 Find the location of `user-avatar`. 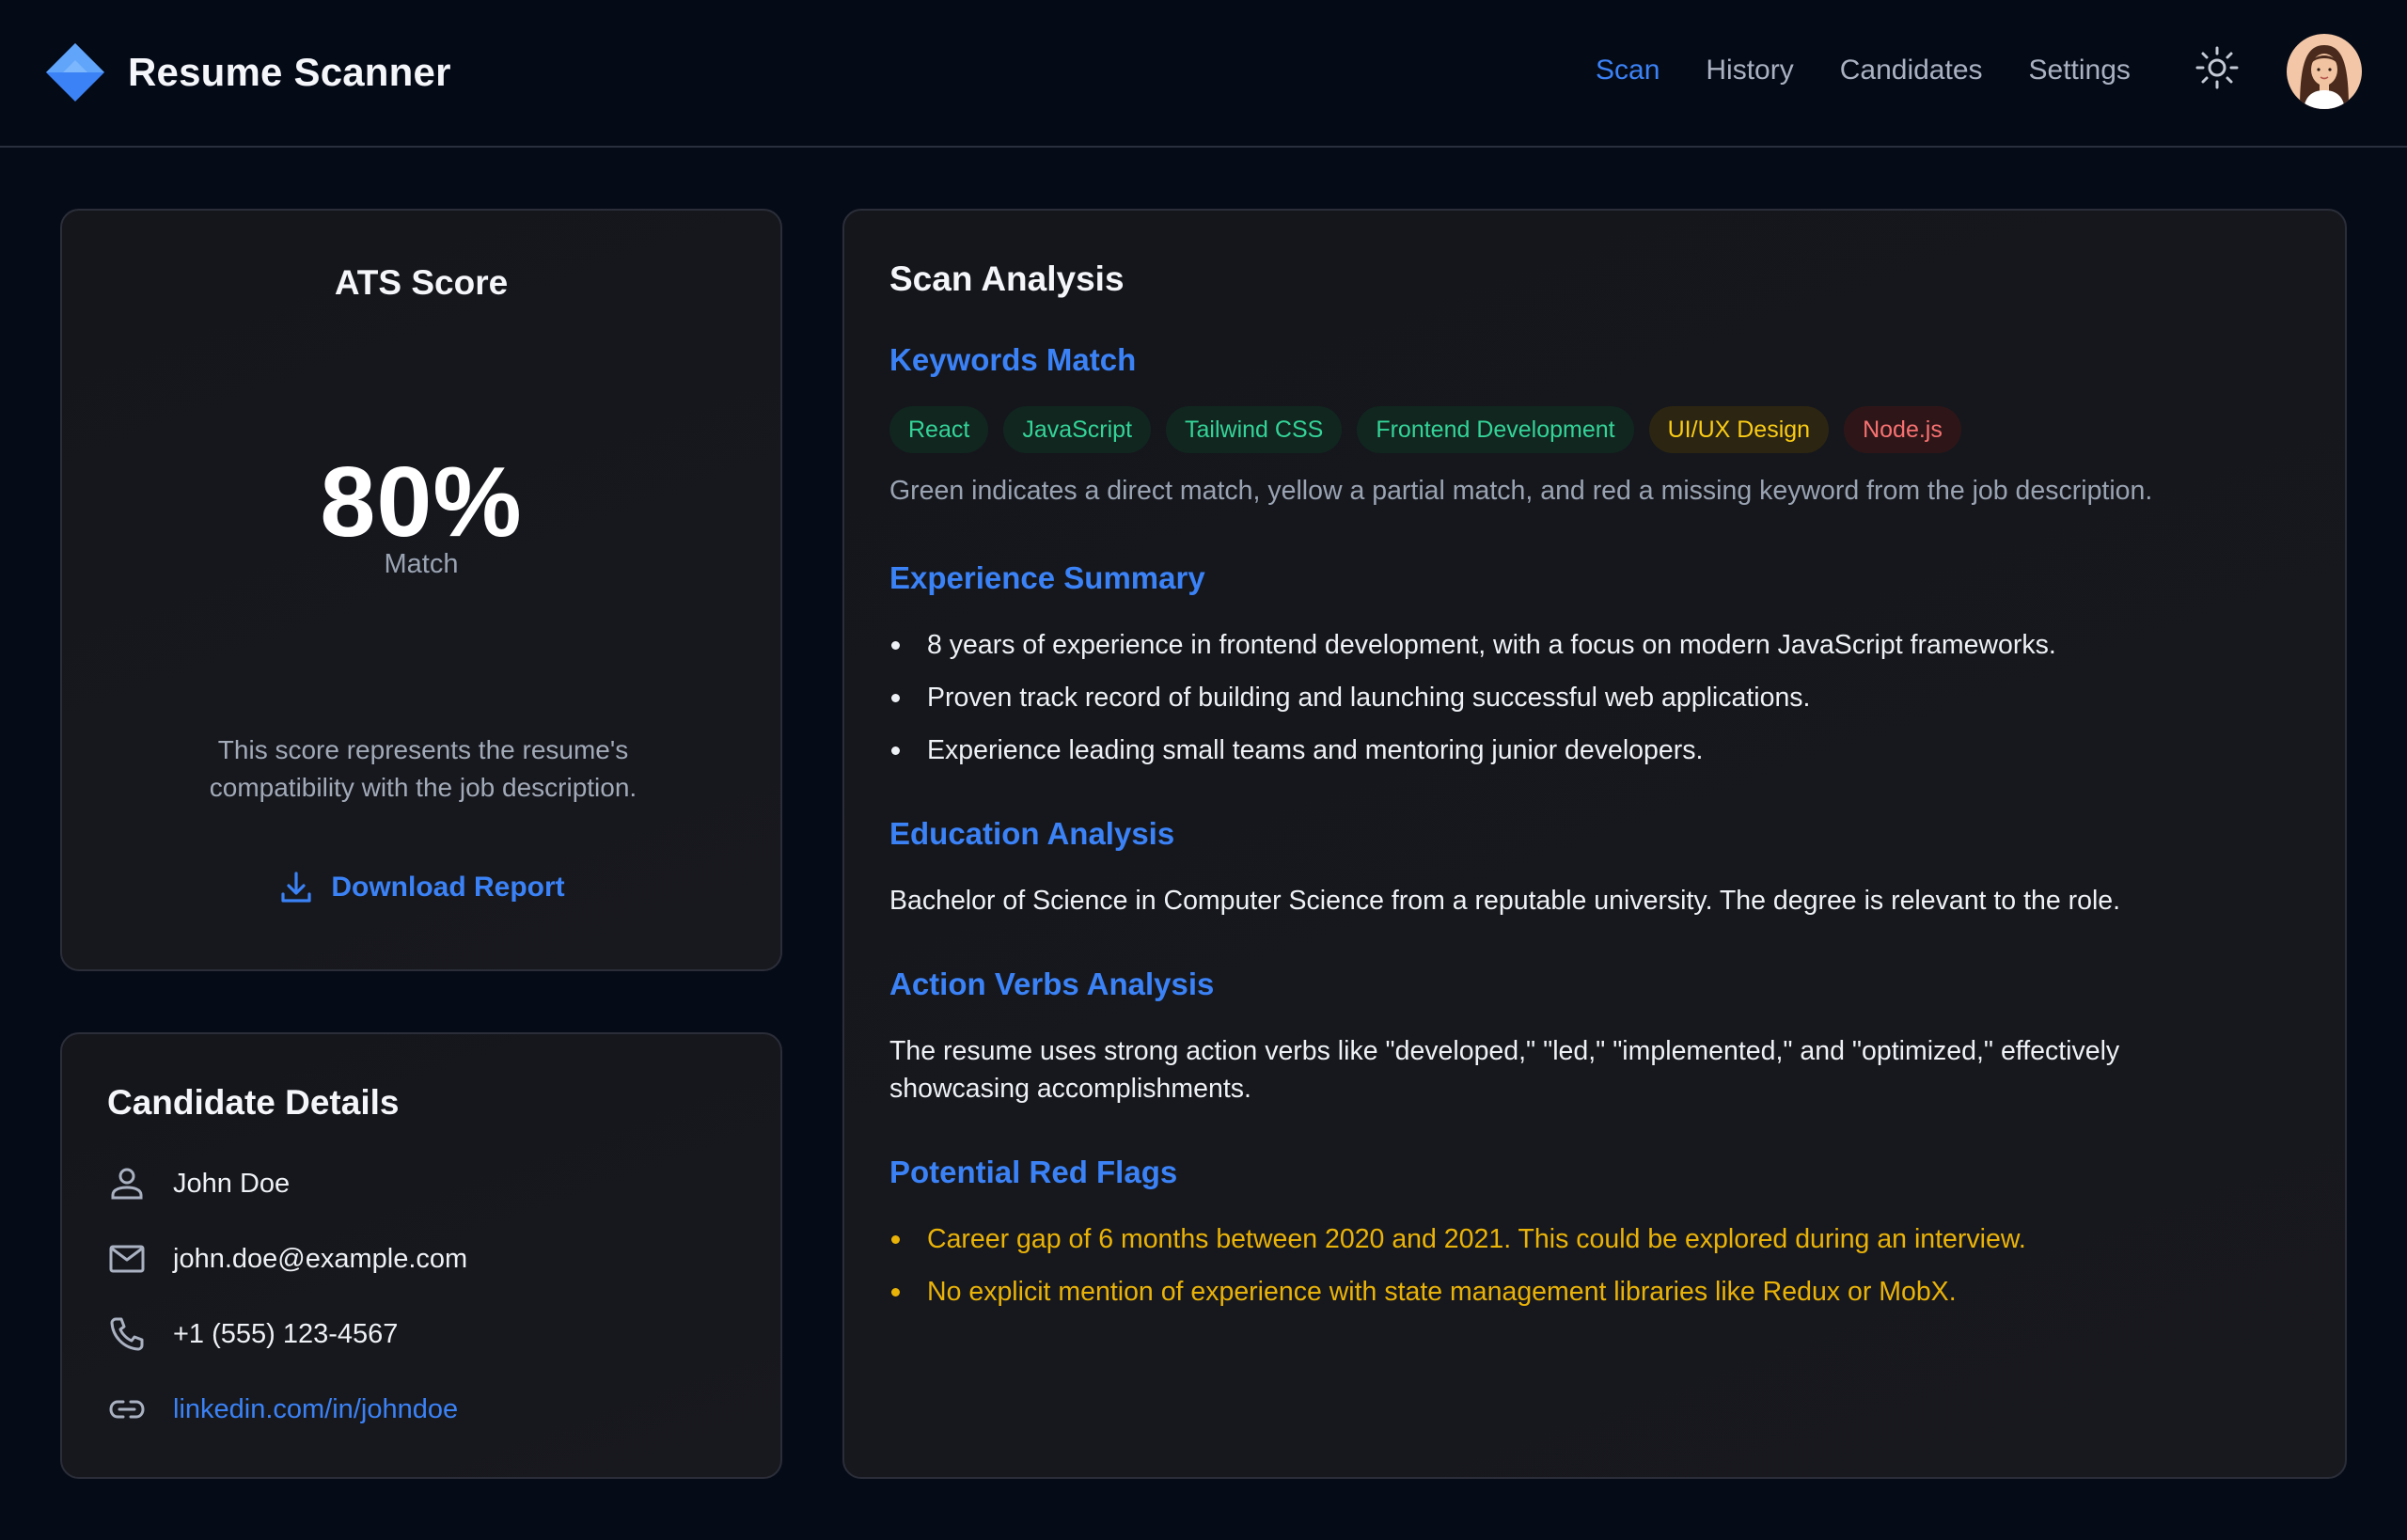

user-avatar is located at coordinates (2324, 72).